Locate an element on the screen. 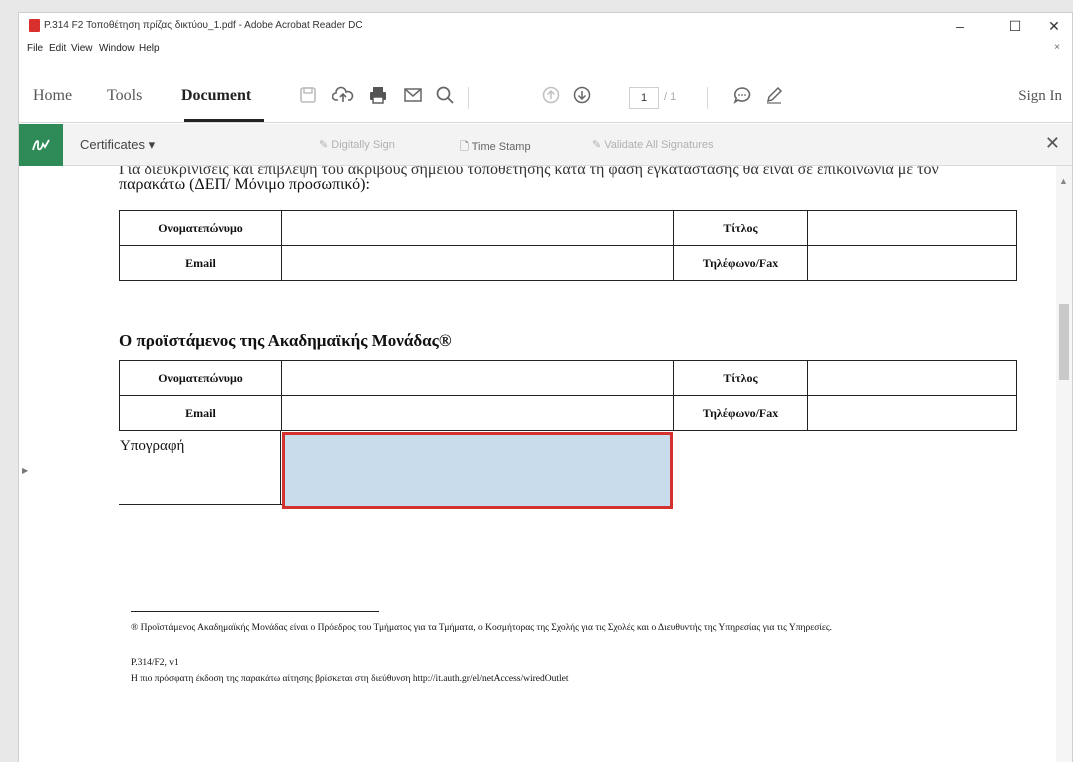 The height and width of the screenshot is (762, 1073). scrollbar-thumb is located at coordinates (1064, 342).